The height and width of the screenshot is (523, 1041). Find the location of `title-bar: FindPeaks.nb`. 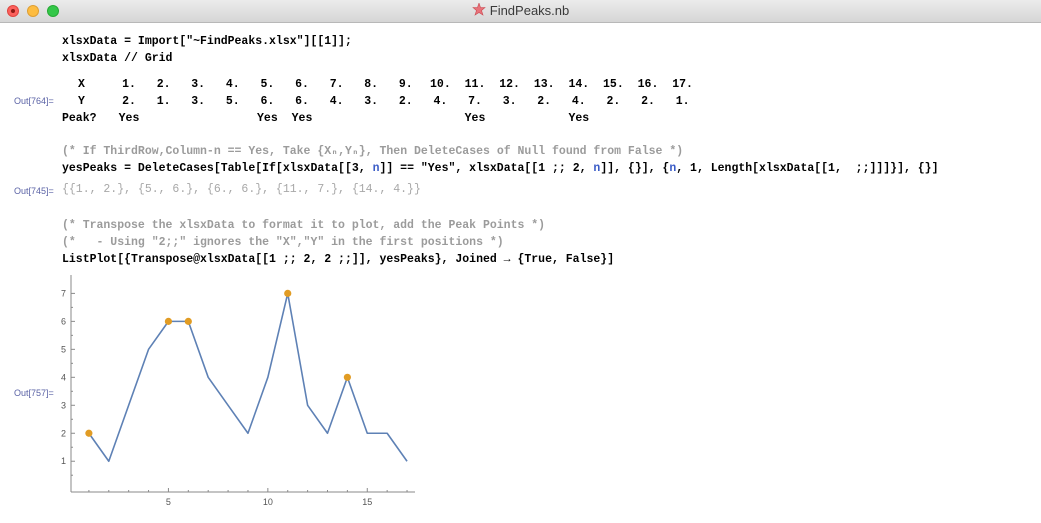

title-bar: FindPeaks.nb is located at coordinates (520, 11).